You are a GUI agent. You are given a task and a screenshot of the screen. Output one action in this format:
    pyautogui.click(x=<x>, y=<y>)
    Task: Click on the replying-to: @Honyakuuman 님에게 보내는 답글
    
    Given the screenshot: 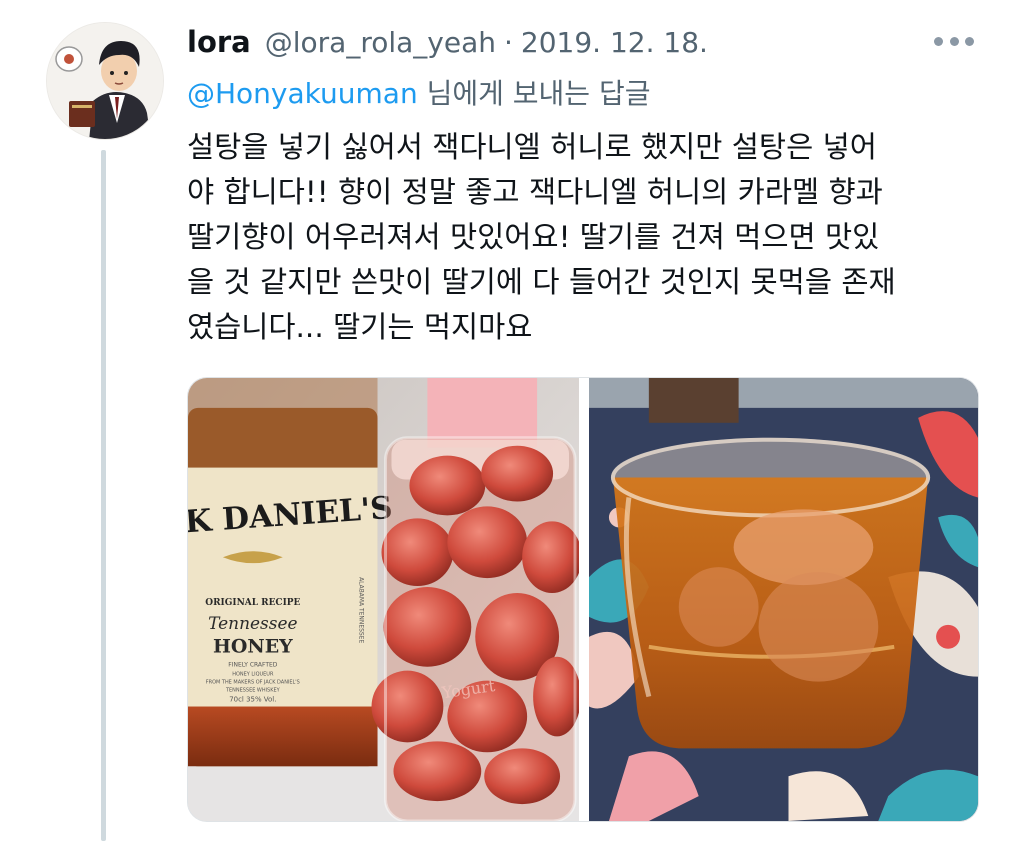 What is the action you would take?
    pyautogui.click(x=418, y=92)
    